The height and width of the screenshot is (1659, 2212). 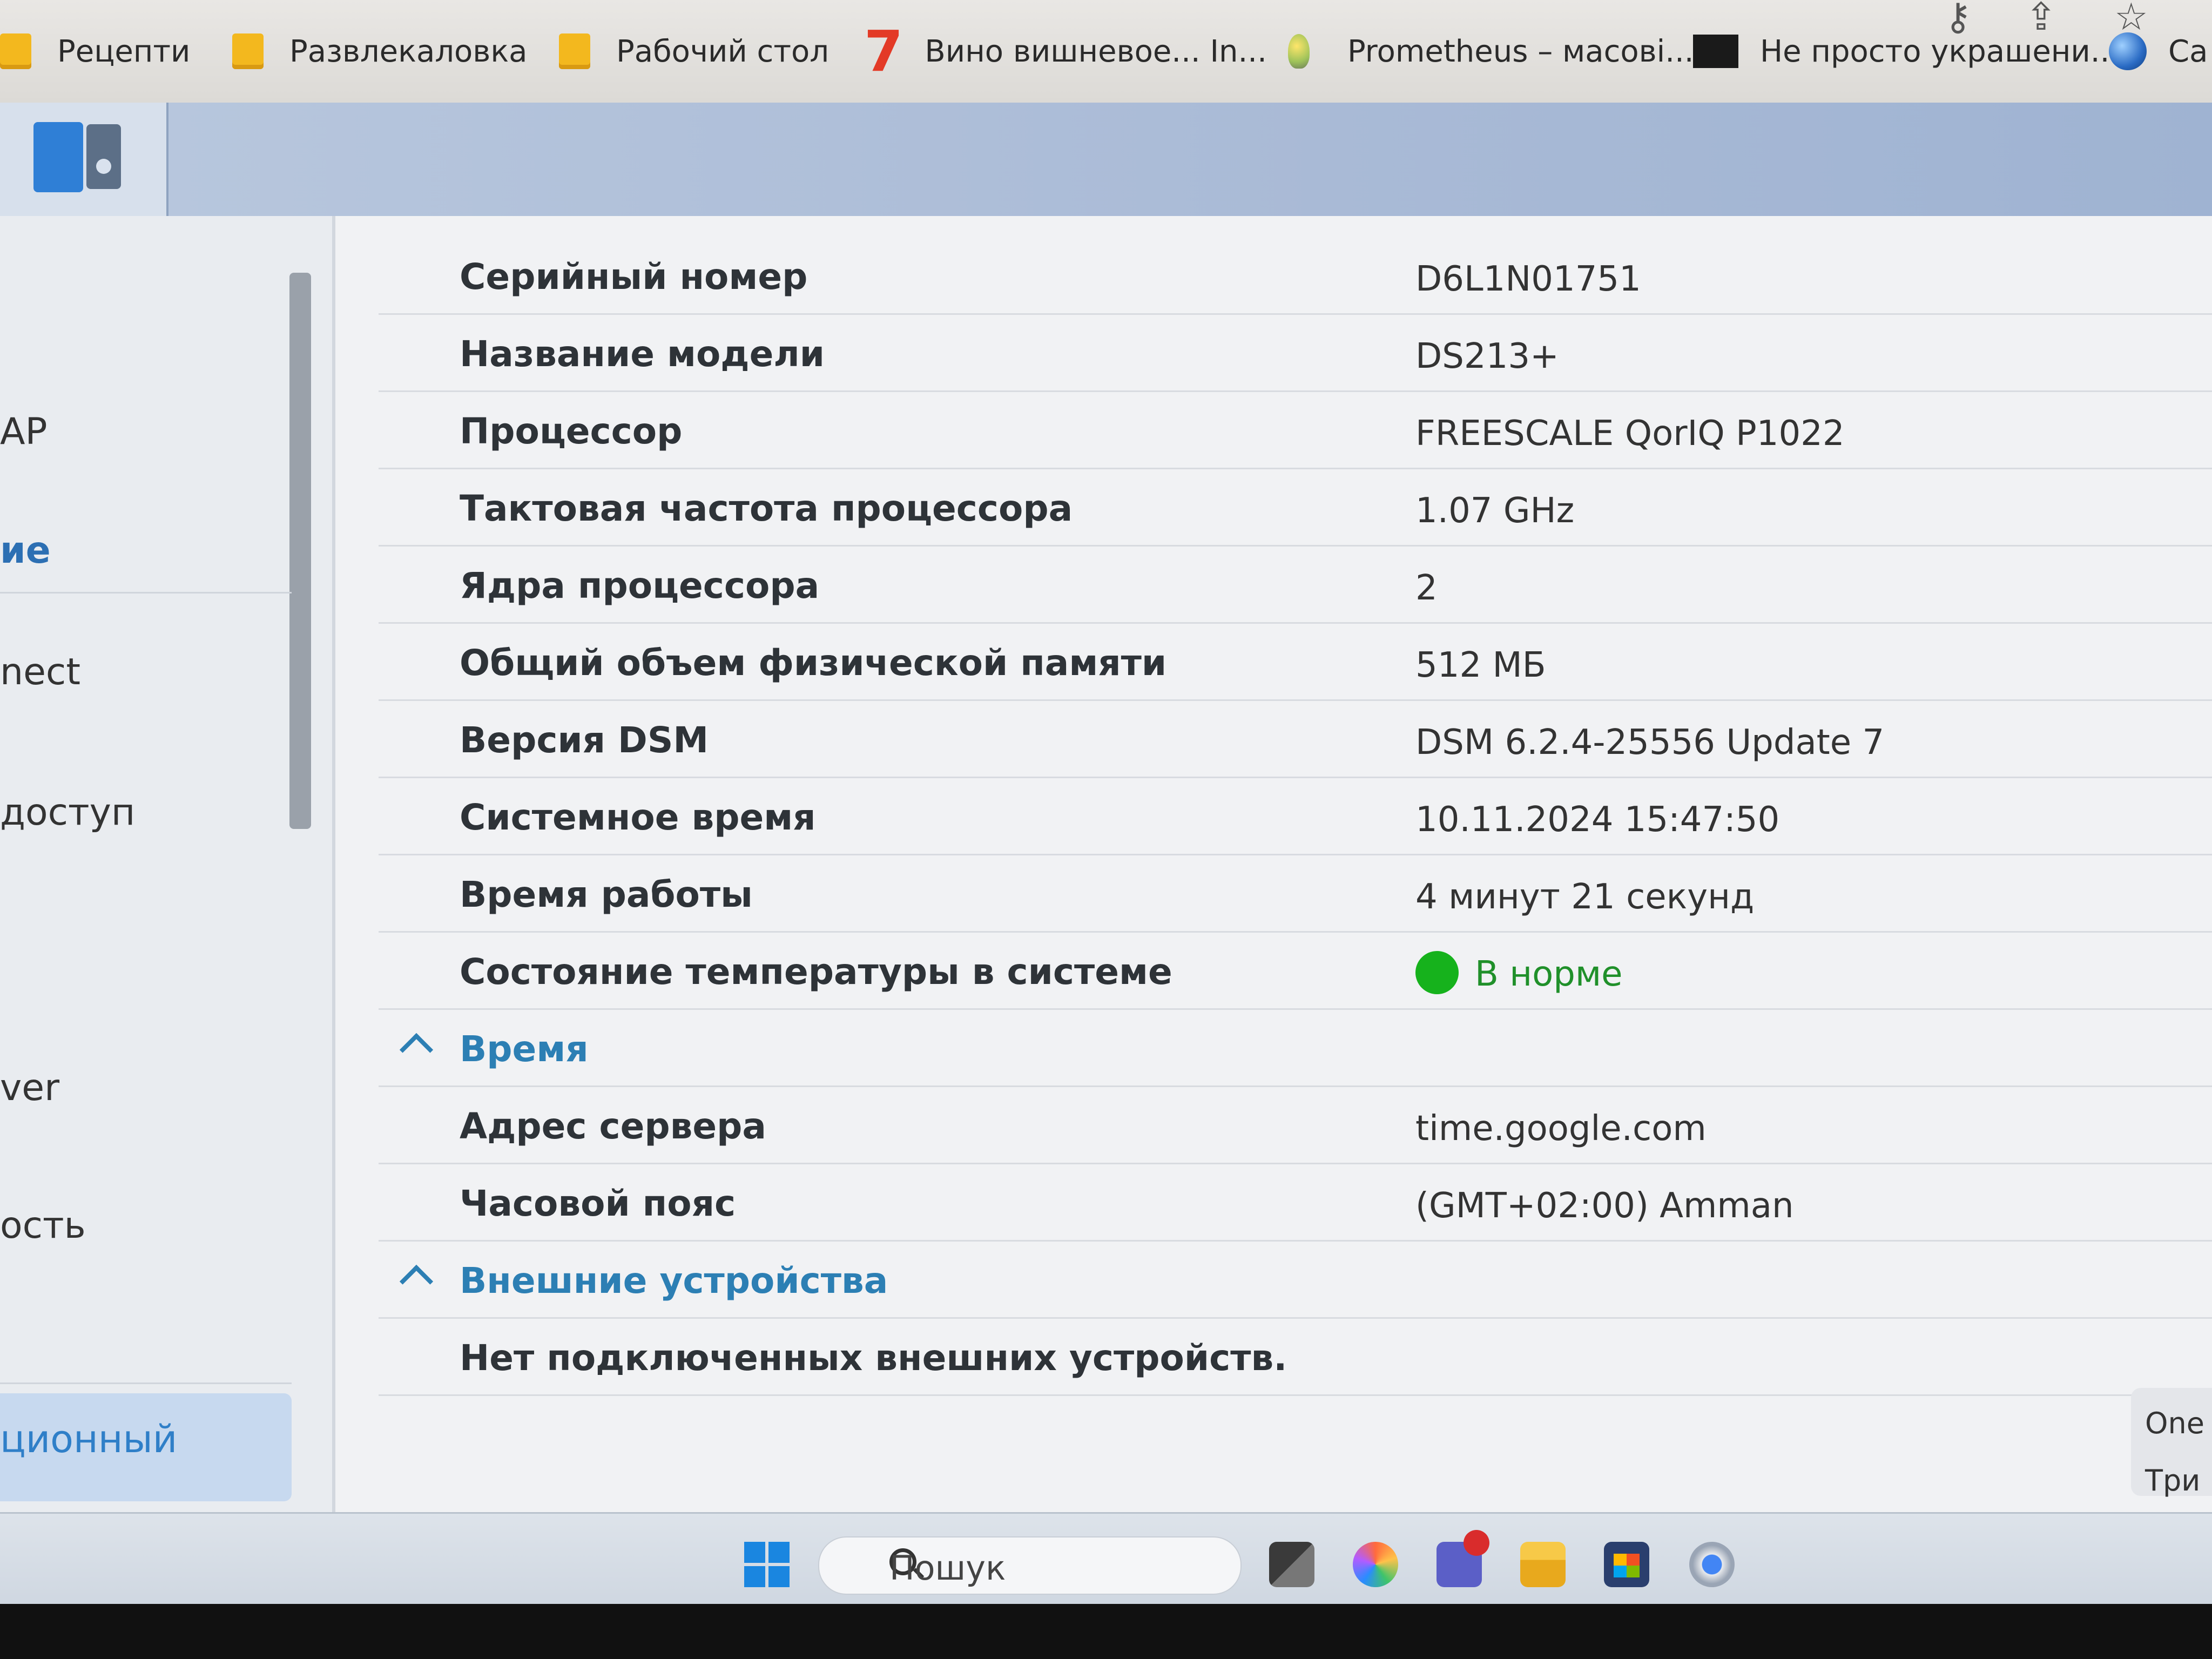 What do you see at coordinates (1543, 1564) in the screenshot?
I see `file-explorer-icon` at bounding box center [1543, 1564].